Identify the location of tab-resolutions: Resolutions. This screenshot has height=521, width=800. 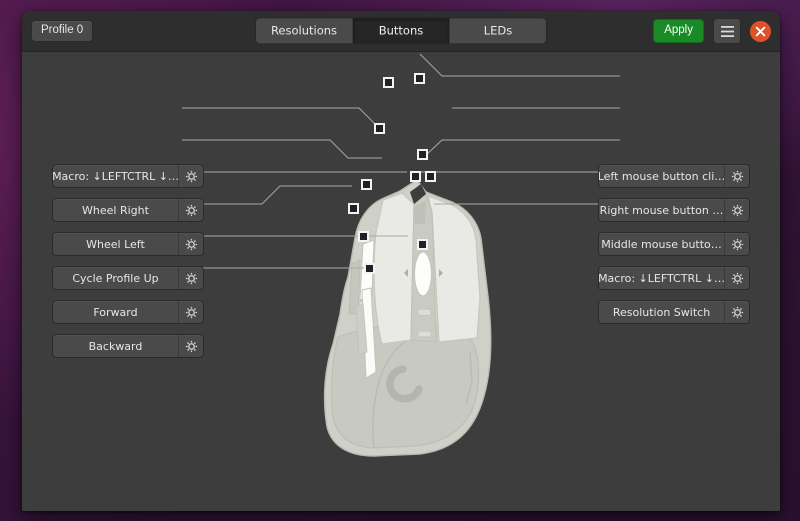
(304, 31).